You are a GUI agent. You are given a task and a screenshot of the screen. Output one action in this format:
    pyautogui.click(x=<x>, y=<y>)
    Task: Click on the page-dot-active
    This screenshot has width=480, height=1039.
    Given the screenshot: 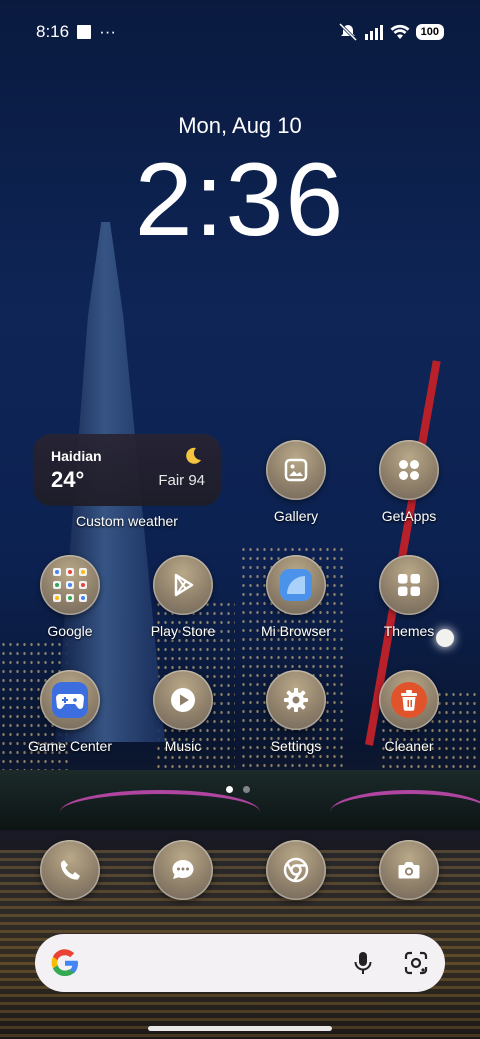 What is the action you would take?
    pyautogui.click(x=229, y=789)
    